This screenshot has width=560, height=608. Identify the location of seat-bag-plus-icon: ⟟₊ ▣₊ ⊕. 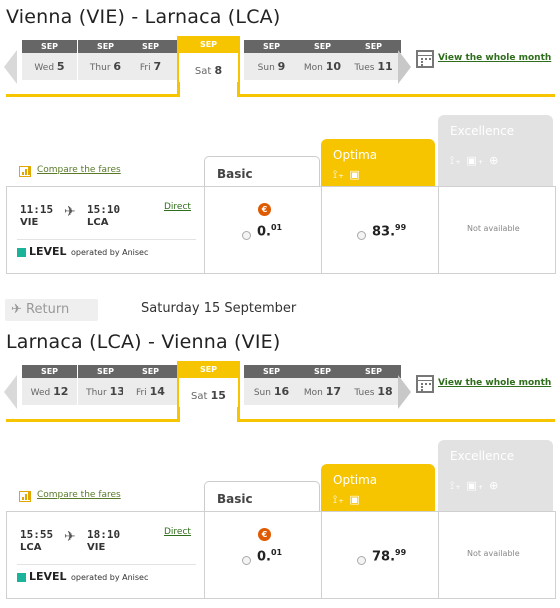
(475, 160).